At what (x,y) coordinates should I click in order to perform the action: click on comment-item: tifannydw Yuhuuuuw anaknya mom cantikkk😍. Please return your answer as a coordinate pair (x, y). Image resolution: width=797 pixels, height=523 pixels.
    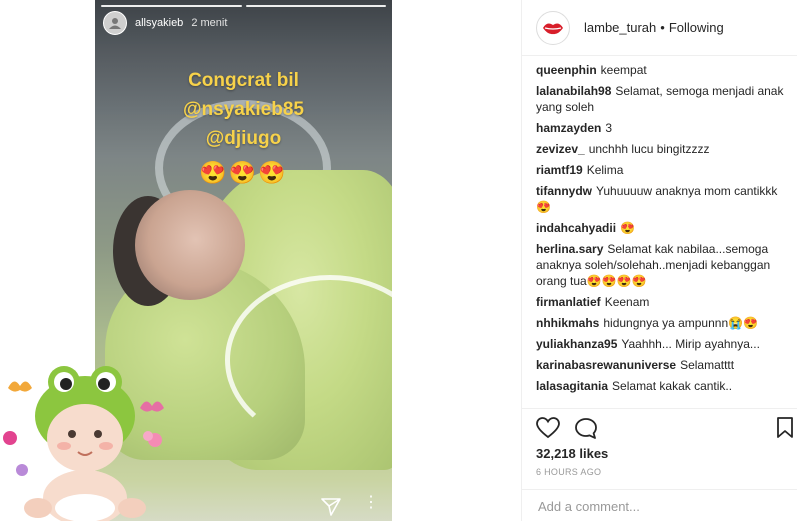
    Looking at the image, I should click on (662, 199).